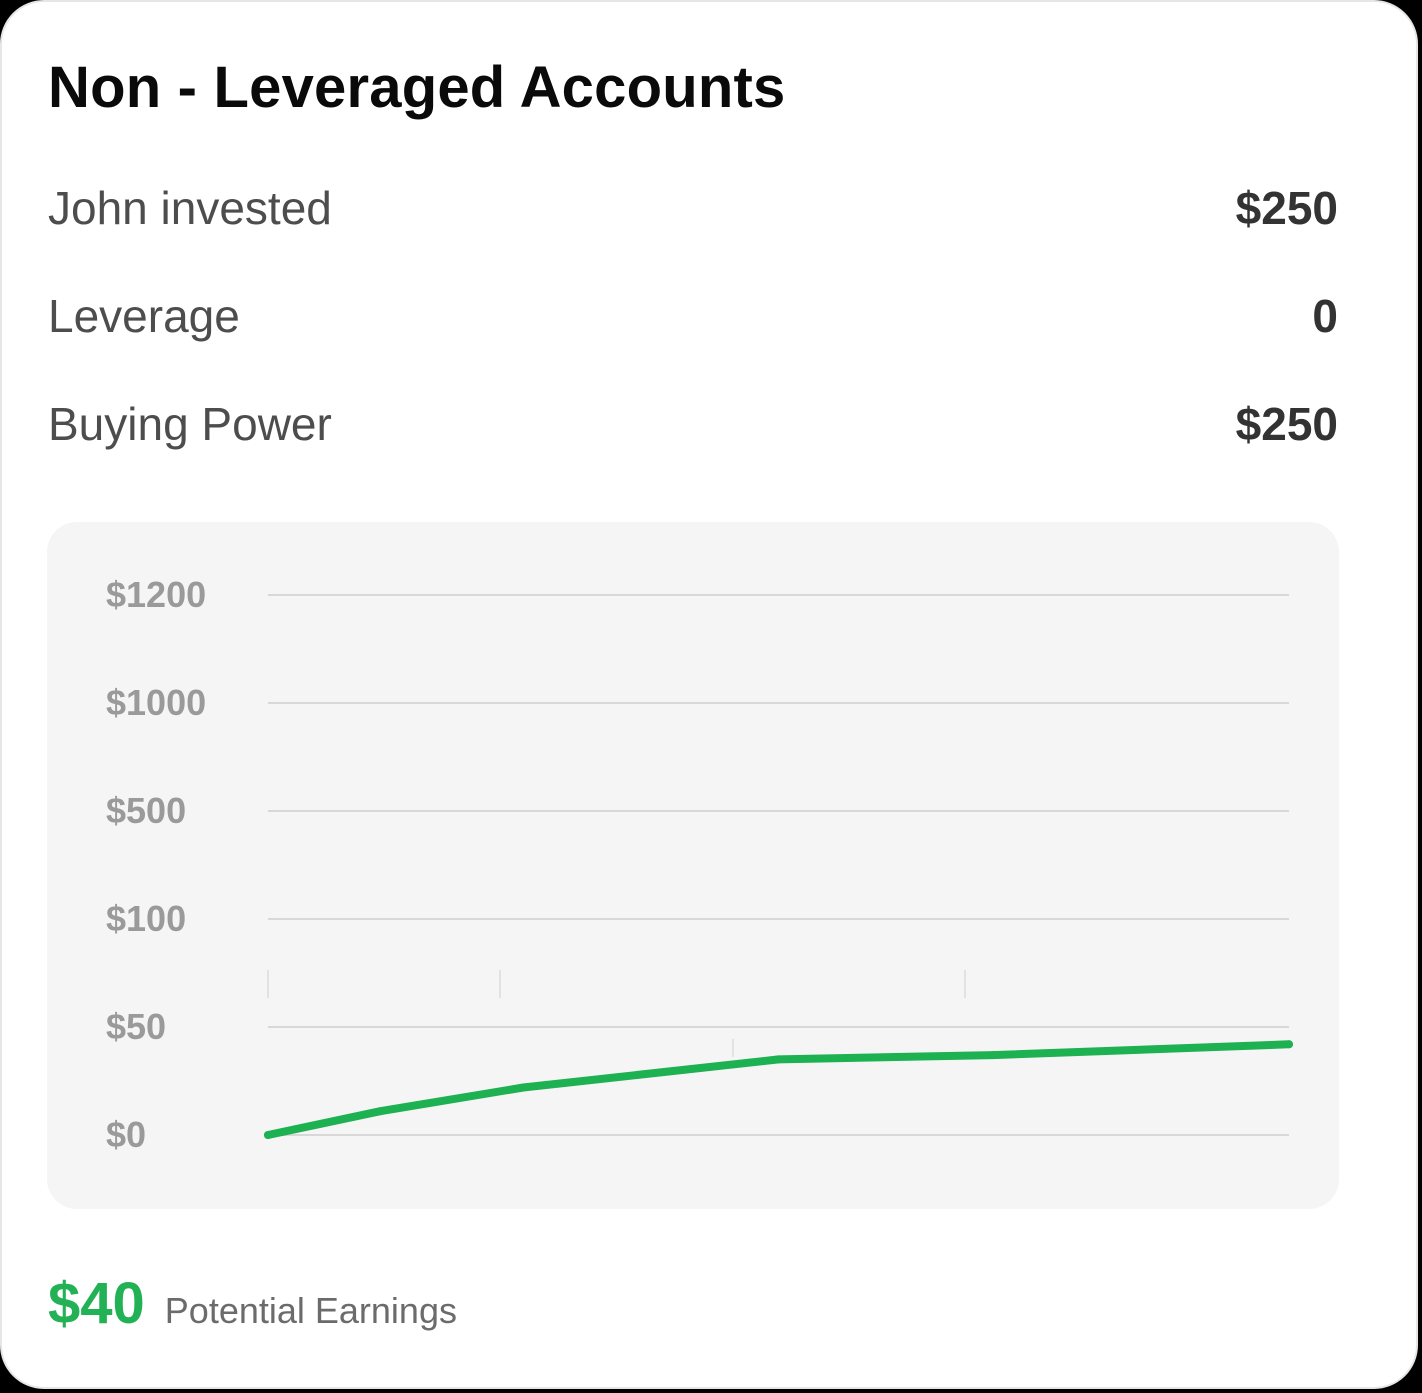 The width and height of the screenshot is (1422, 1393). What do you see at coordinates (126, 1134) in the screenshot?
I see `y-tick-label: $0` at bounding box center [126, 1134].